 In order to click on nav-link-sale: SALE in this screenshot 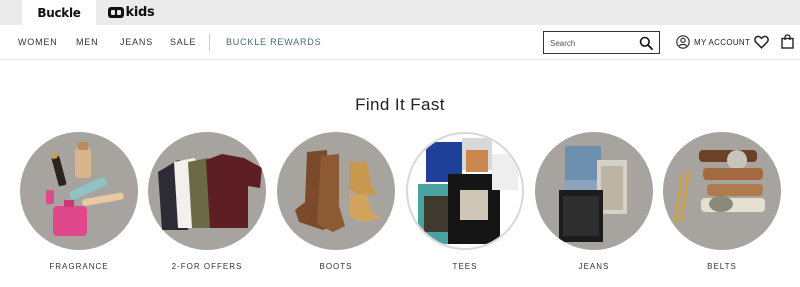, I will do `click(183, 42)`.